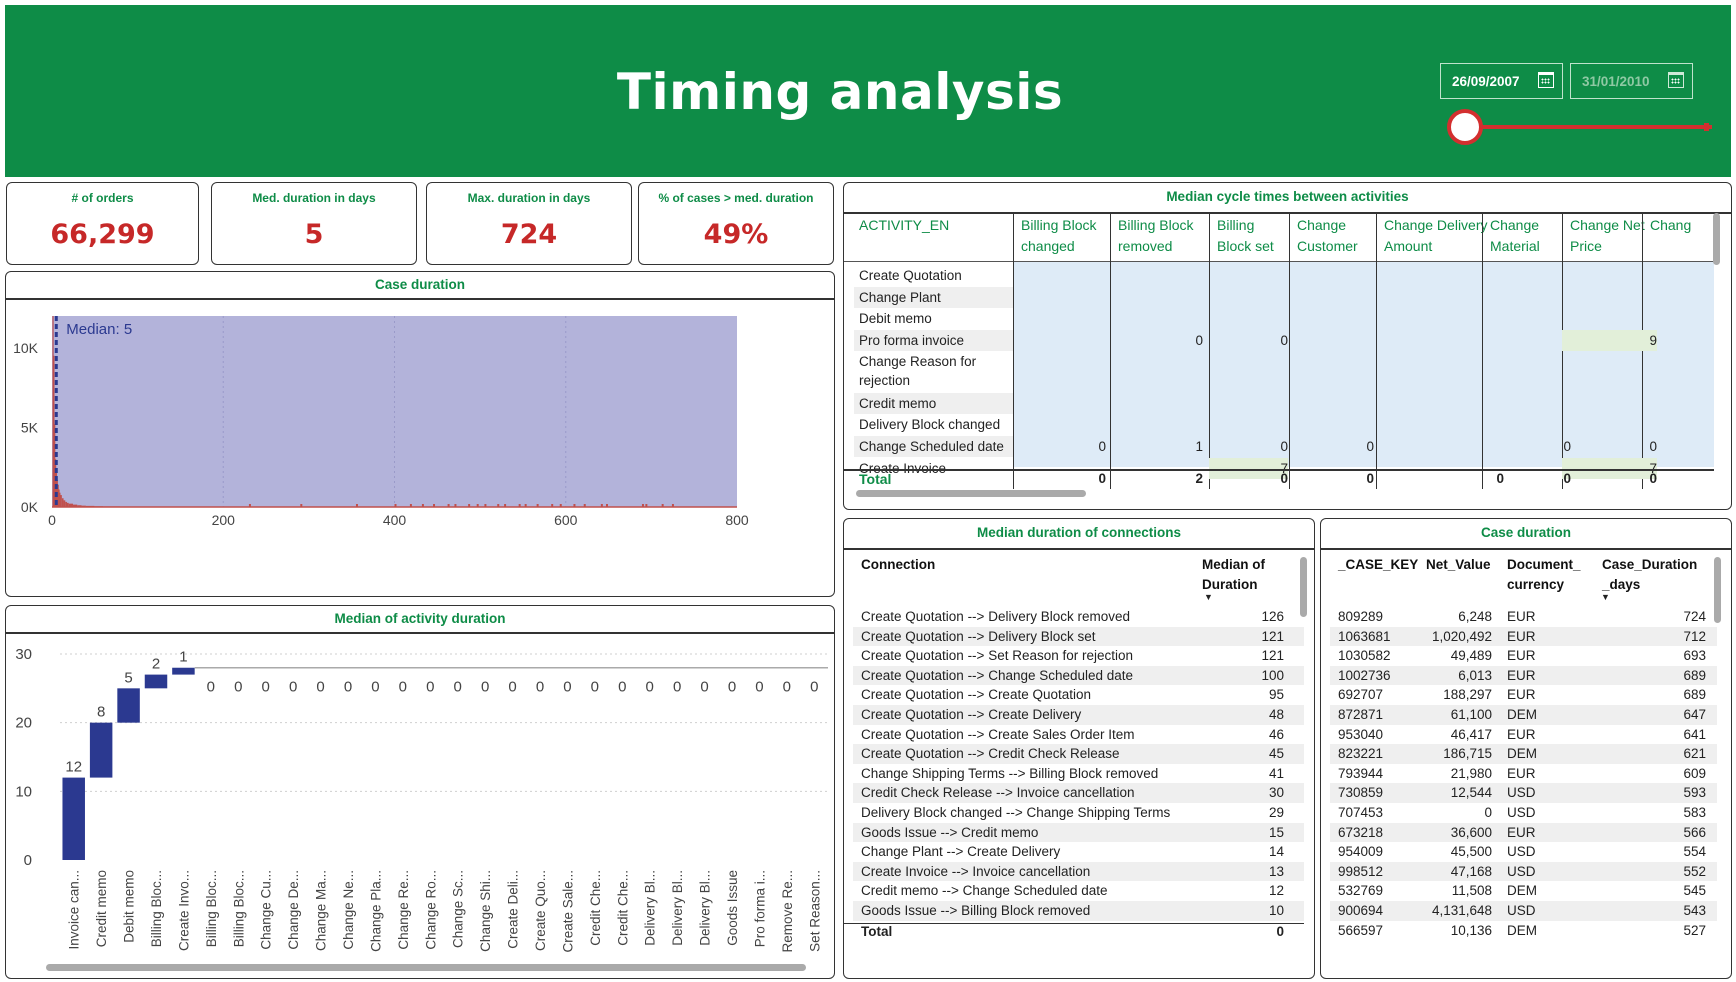  I want to click on table-row: Create Quotation --> Create Quotation 95, so click(1078, 695).